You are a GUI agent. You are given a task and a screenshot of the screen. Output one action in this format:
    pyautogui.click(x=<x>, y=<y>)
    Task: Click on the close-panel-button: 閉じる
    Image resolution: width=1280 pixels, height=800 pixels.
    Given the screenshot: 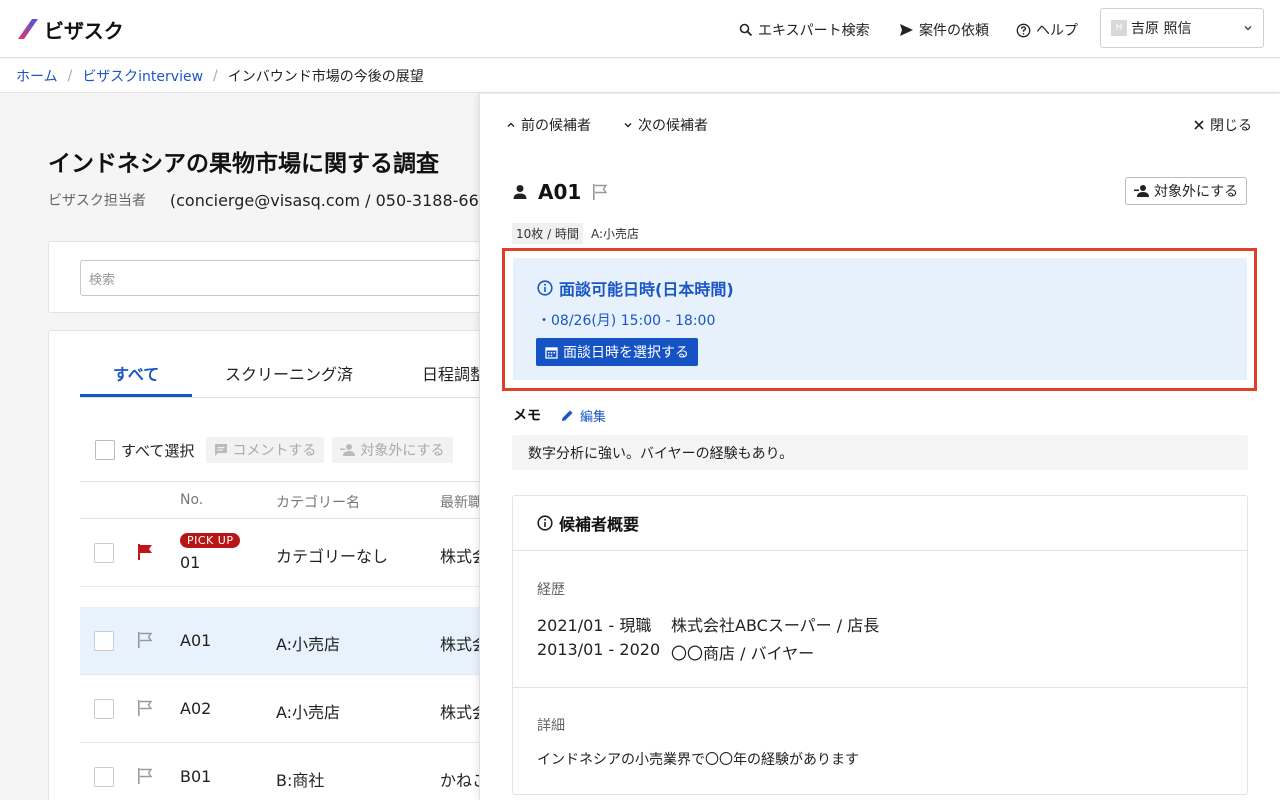 What is the action you would take?
    pyautogui.click(x=1222, y=125)
    